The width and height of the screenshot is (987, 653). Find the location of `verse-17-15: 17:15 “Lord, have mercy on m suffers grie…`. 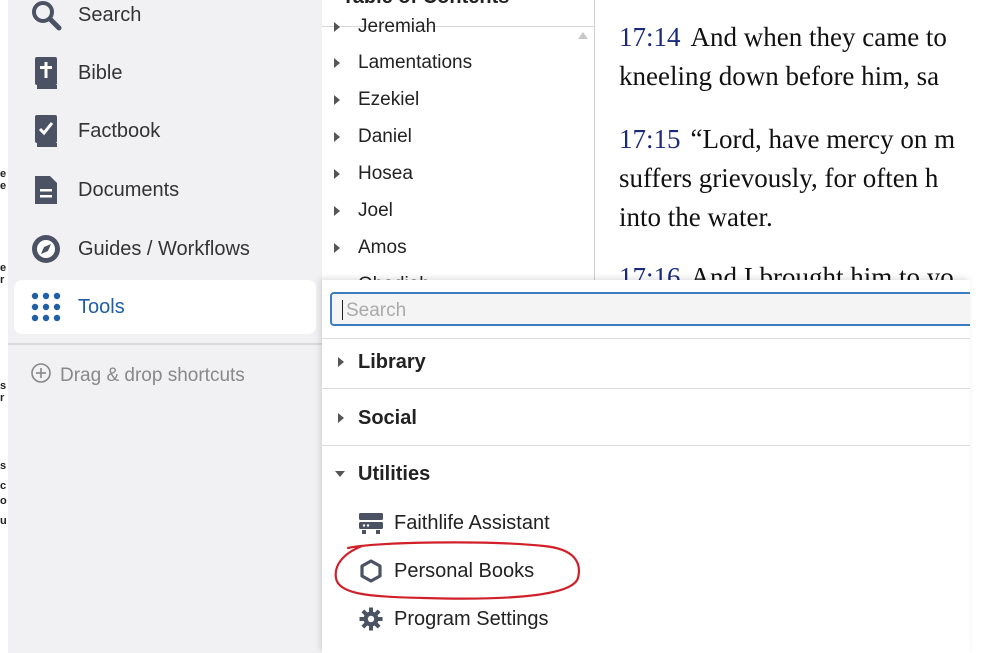

verse-17-15: 17:15 “Lord, have mercy on m suffers grie… is located at coordinates (794, 178).